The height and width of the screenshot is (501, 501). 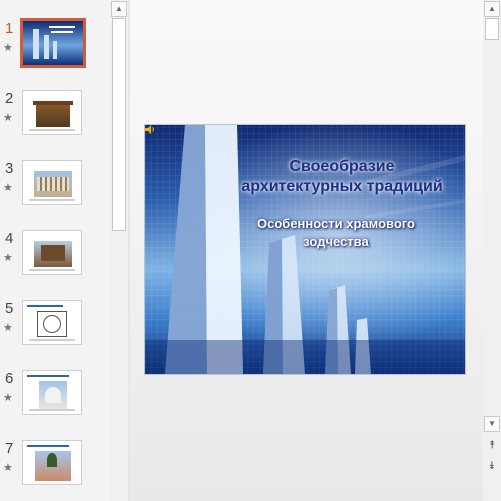 I want to click on slide-number: 5, so click(x=9, y=308).